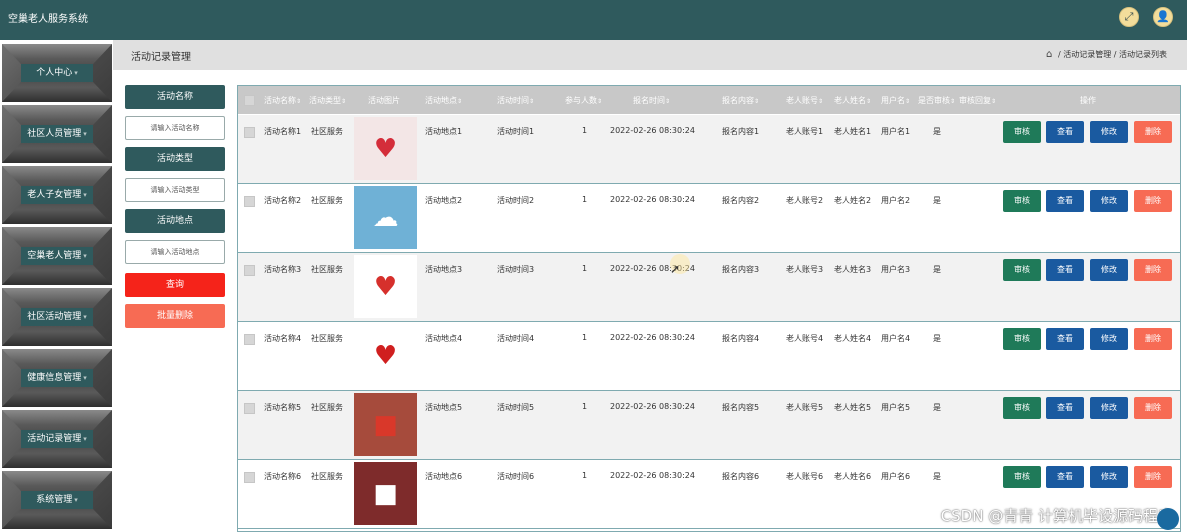  Describe the element at coordinates (583, 100) in the screenshot. I see `column-header: 参与人数⇕` at that location.